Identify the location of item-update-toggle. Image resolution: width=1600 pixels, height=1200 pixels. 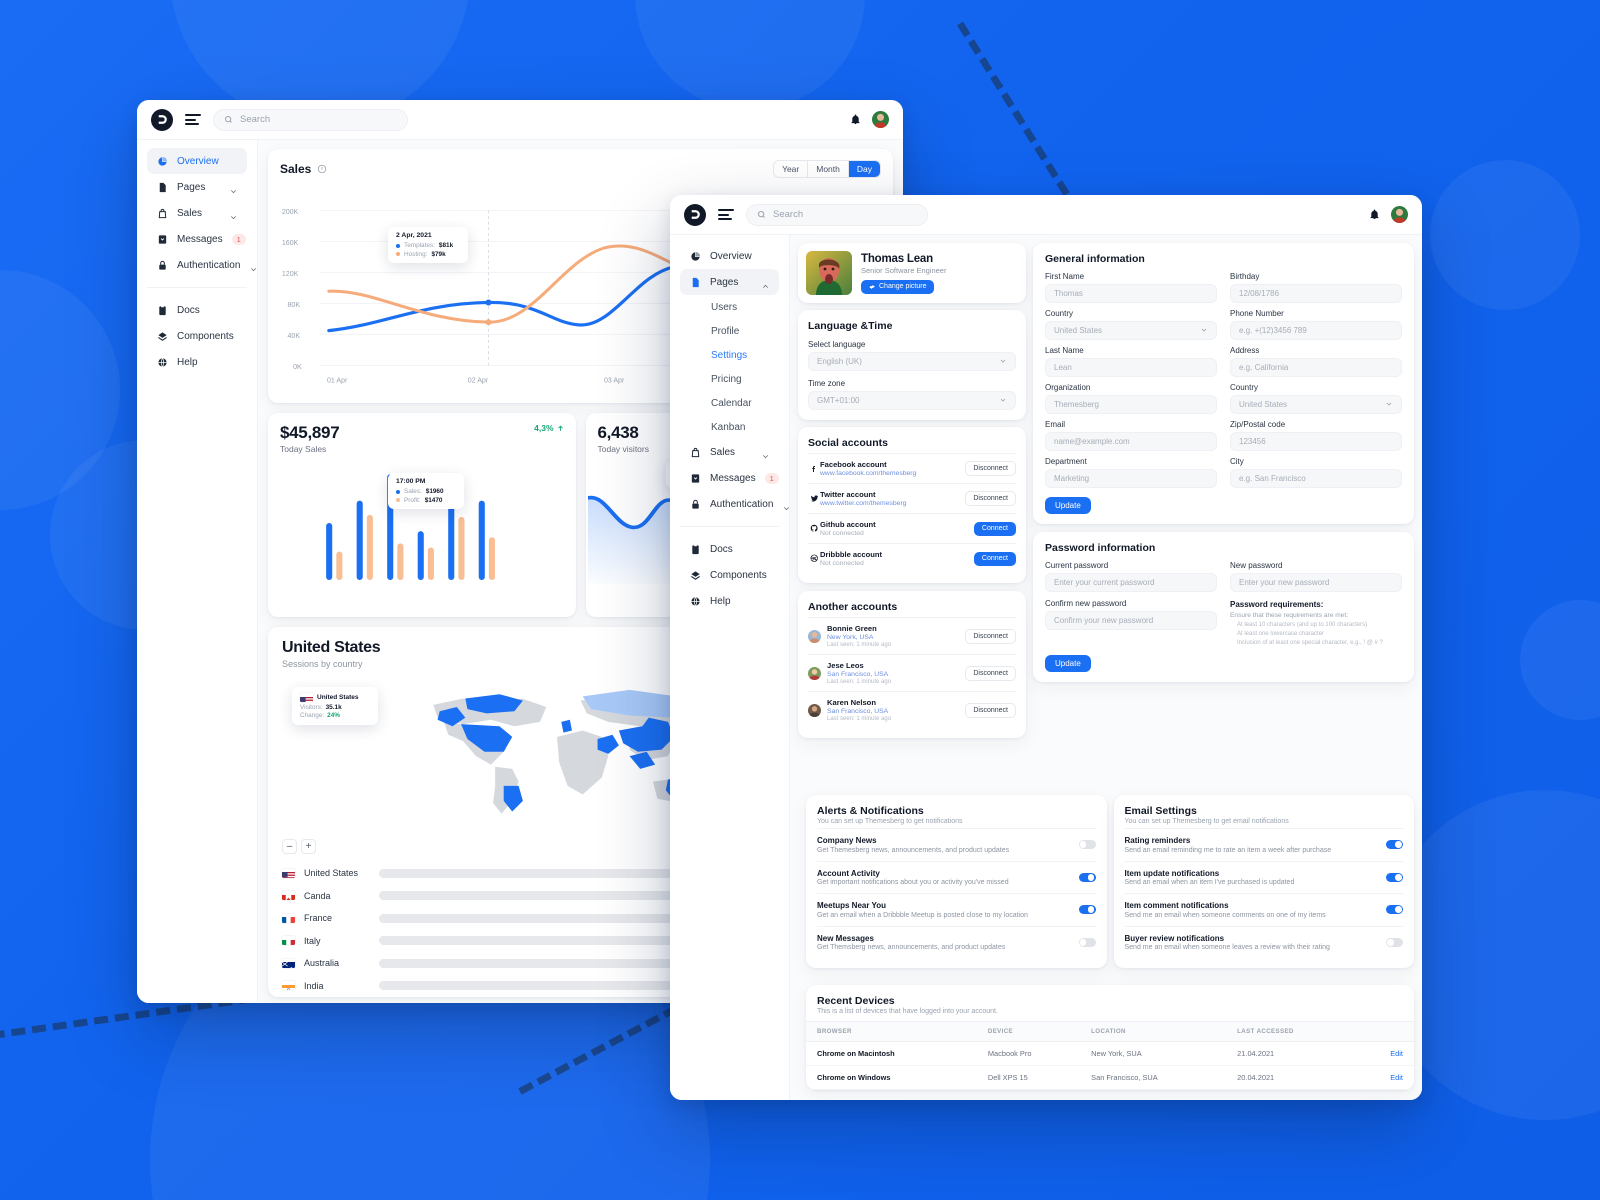
(1394, 877).